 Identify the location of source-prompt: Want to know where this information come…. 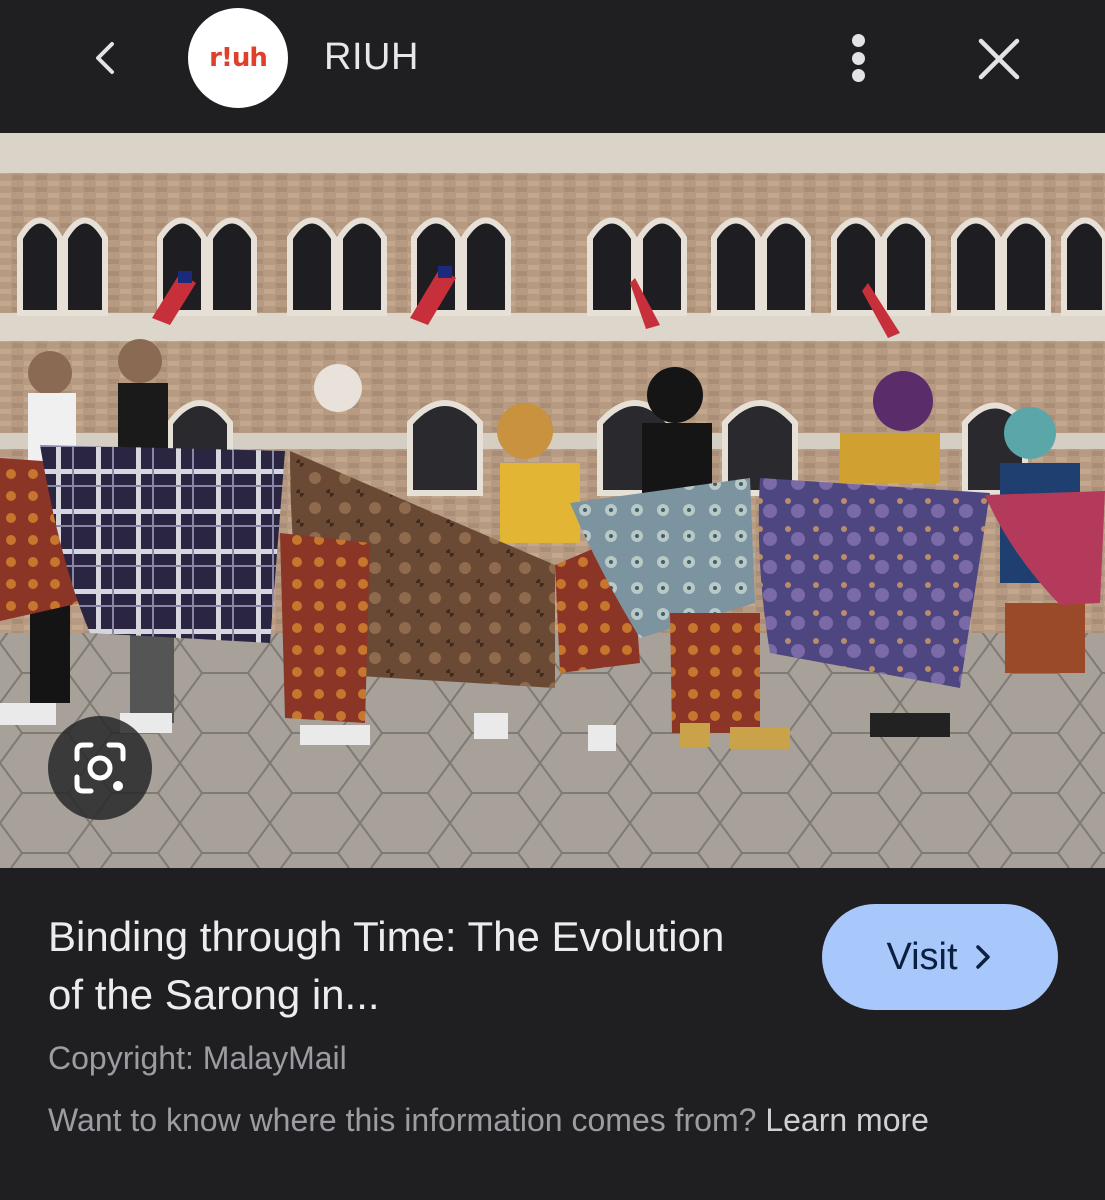
(402, 1120).